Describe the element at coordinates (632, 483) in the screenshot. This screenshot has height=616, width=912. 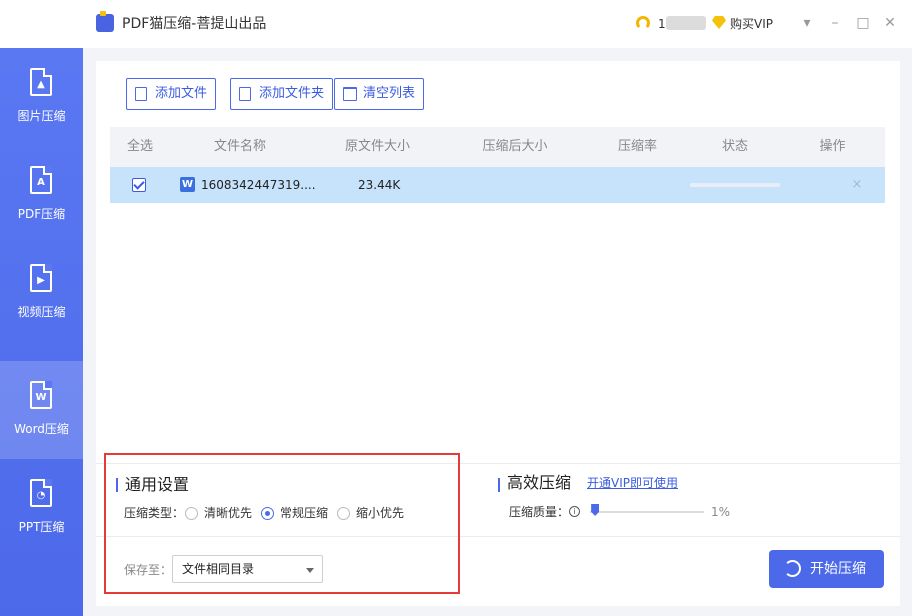
I see `open-vip-link: 开通VIP即可使用` at that location.